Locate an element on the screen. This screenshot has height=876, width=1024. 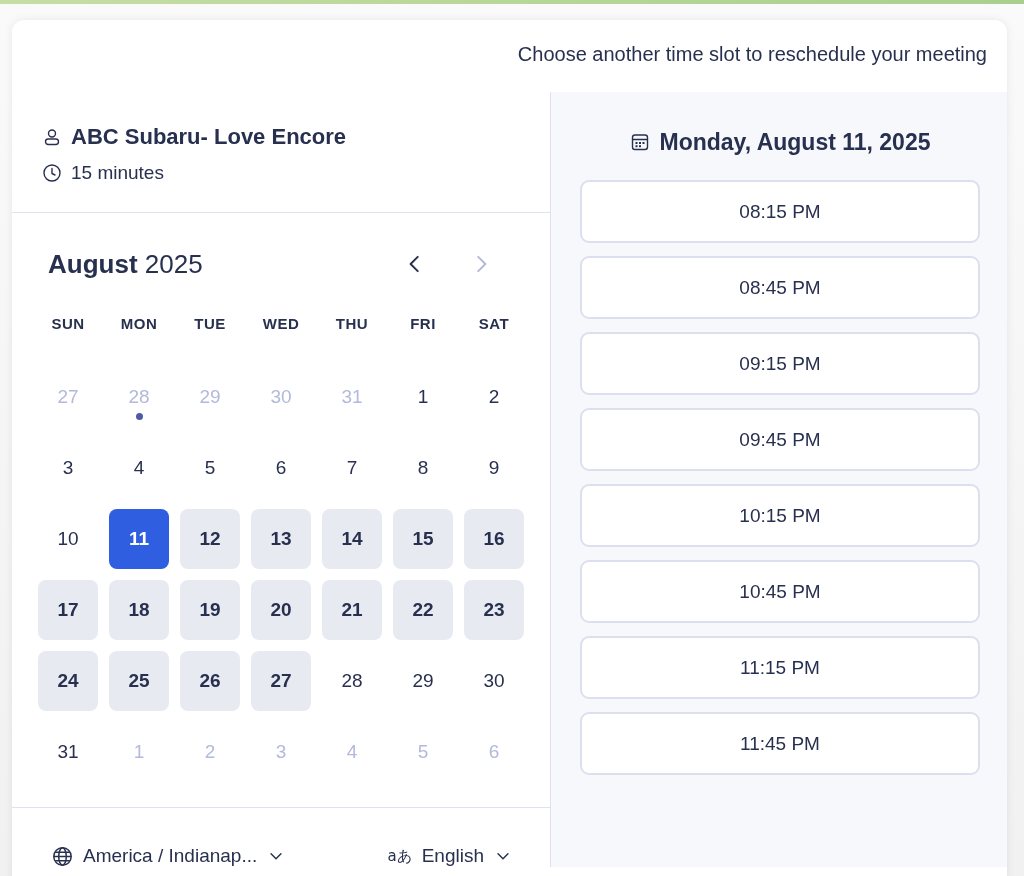
selected-date-title: Monday, August 11, 2025 is located at coordinates (795, 142).